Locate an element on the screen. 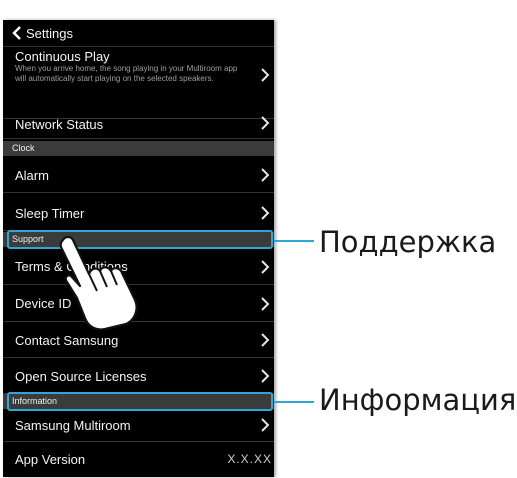 This screenshot has width=517, height=478. row-label: Sleep Timer is located at coordinates (50, 213).